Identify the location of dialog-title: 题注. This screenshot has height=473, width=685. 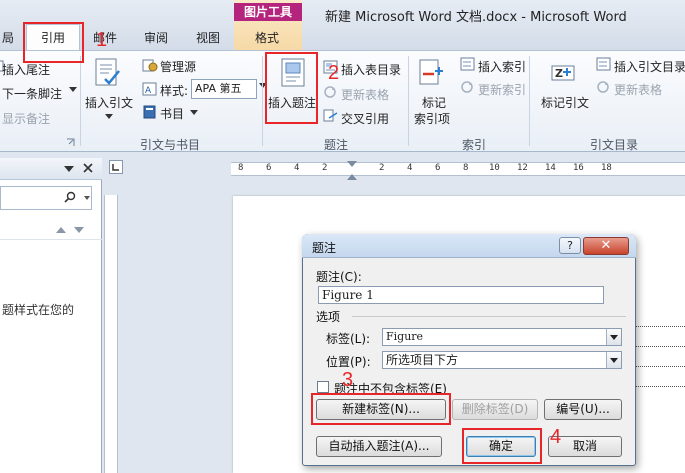
(324, 248).